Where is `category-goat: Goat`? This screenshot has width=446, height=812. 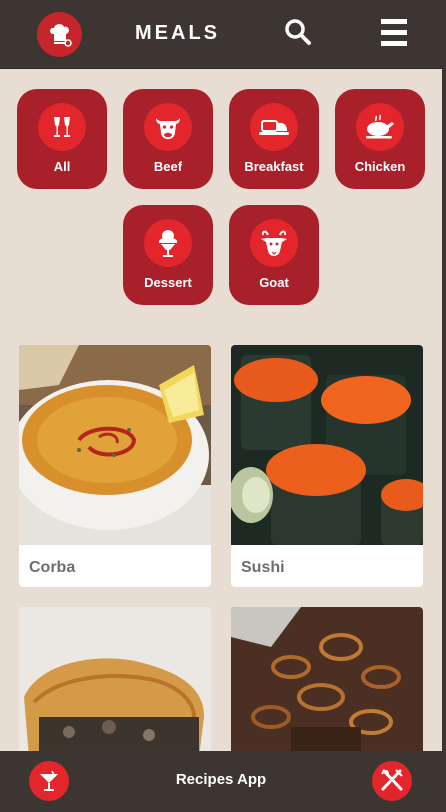
category-goat: Goat is located at coordinates (274, 255).